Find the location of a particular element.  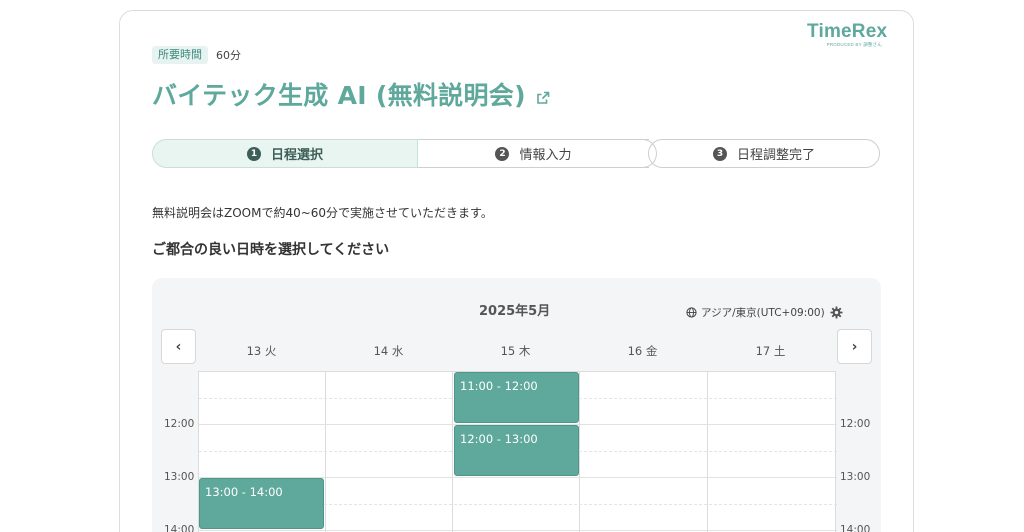

step-number: 1 is located at coordinates (253, 153).